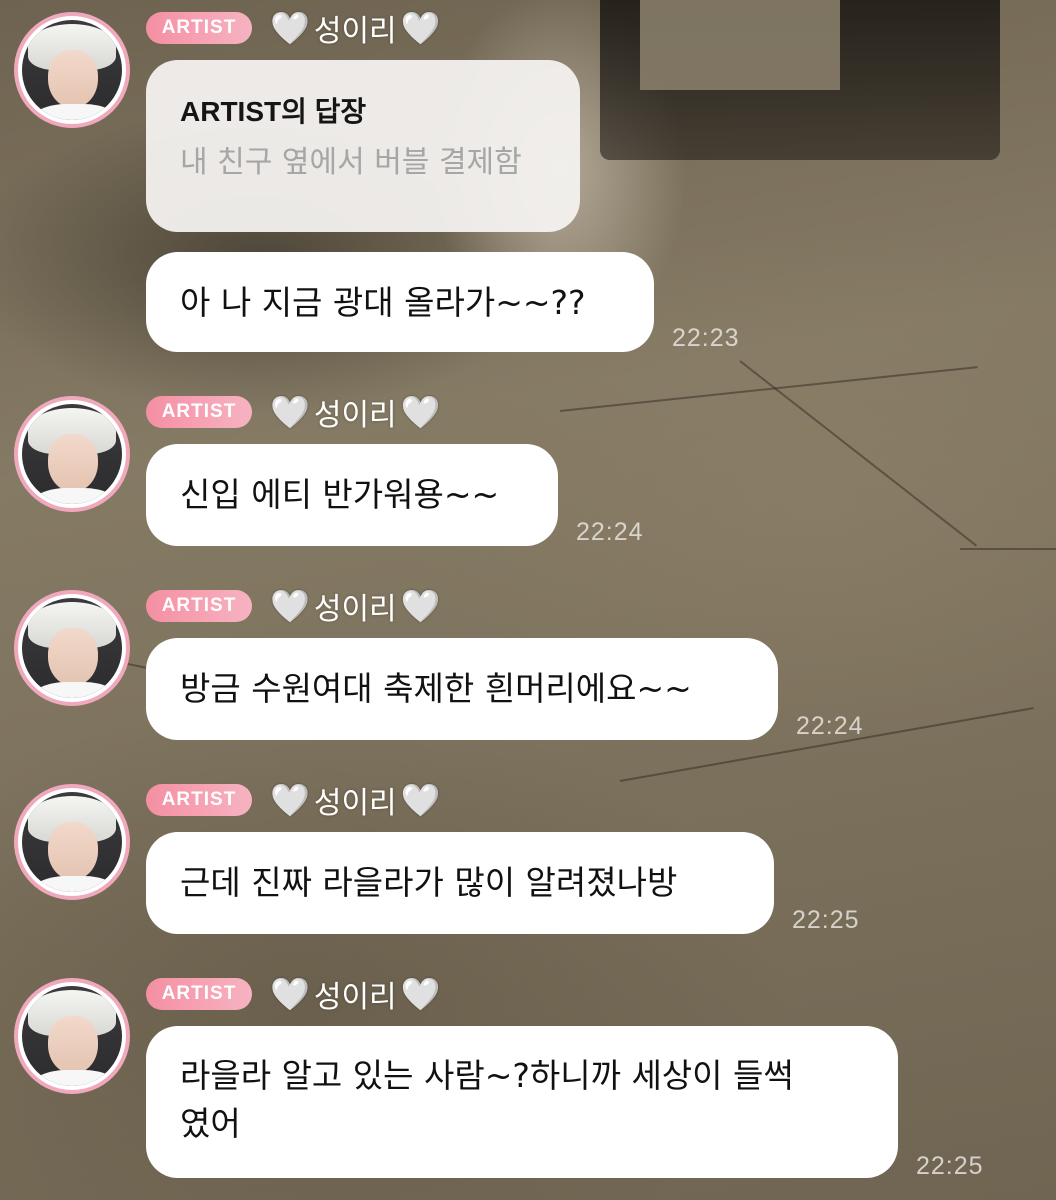 The height and width of the screenshot is (1200, 1056). I want to click on message-bubble: 아 나 지금 광대 올라가~~??, so click(400, 302).